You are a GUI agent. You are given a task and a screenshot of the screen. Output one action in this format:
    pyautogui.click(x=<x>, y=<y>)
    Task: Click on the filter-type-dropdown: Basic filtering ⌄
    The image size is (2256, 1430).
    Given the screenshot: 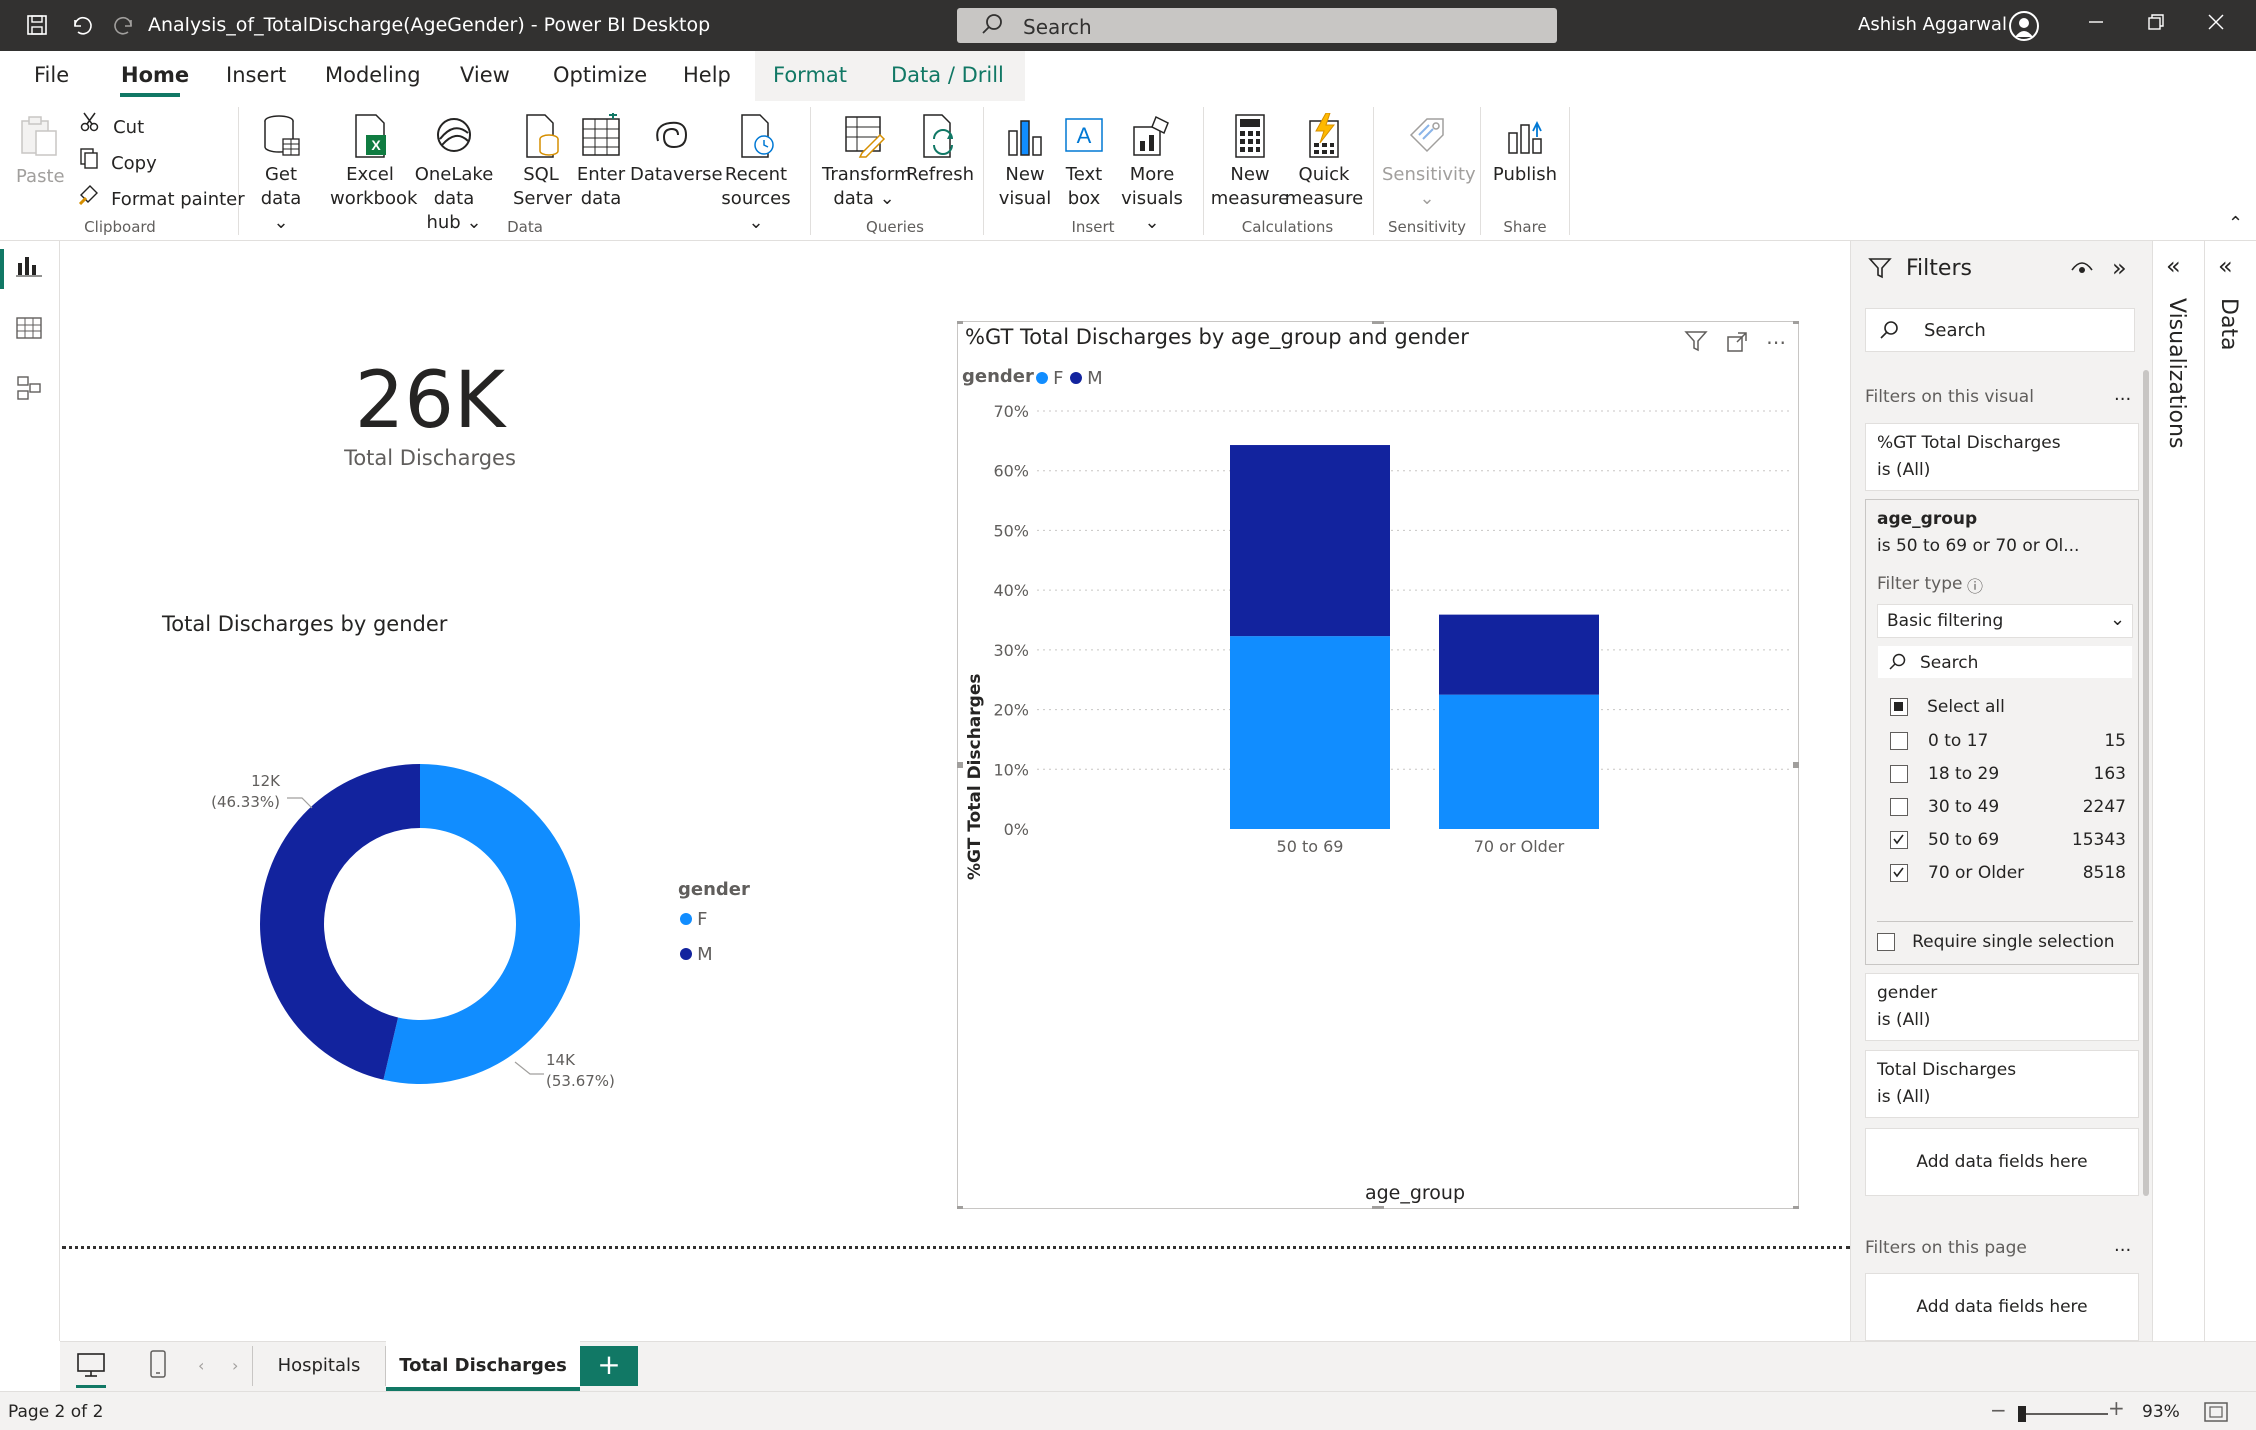 What is the action you would take?
    pyautogui.click(x=2005, y=621)
    